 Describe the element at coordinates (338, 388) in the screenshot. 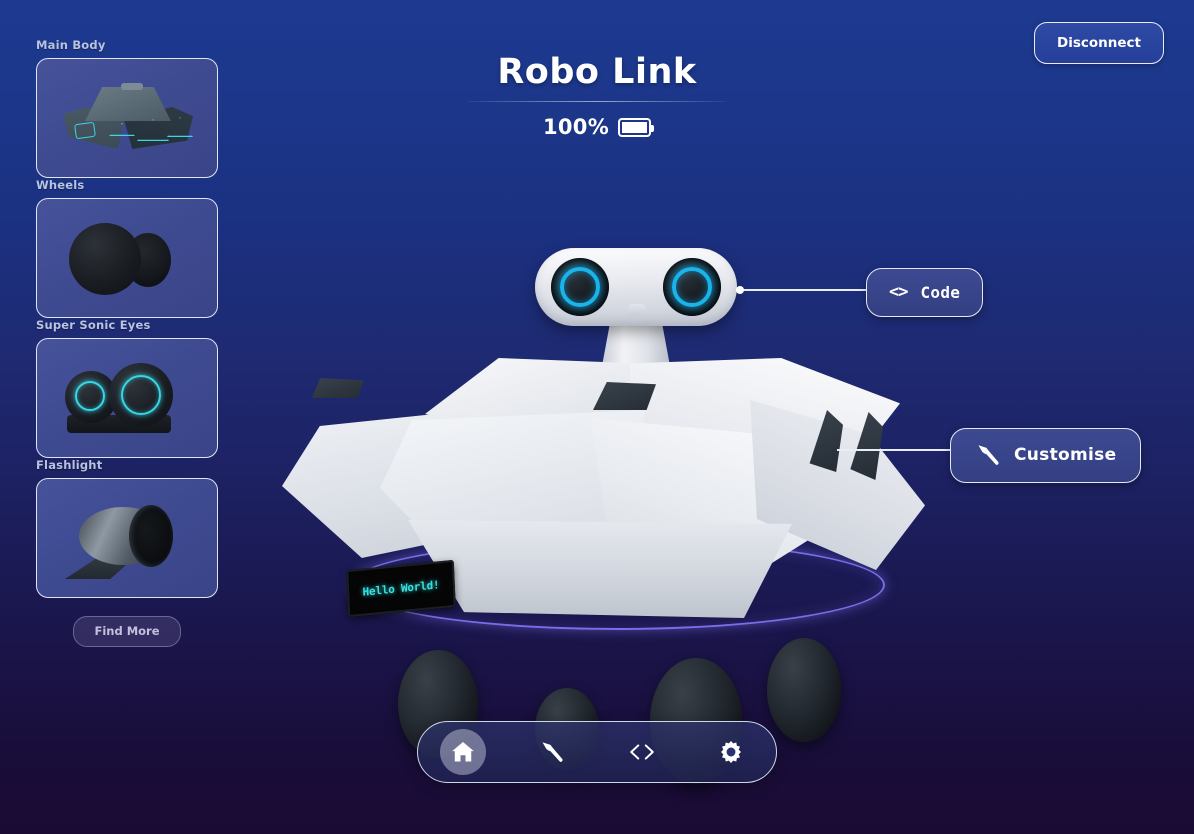

I see `chassis-vent-top-left` at that location.